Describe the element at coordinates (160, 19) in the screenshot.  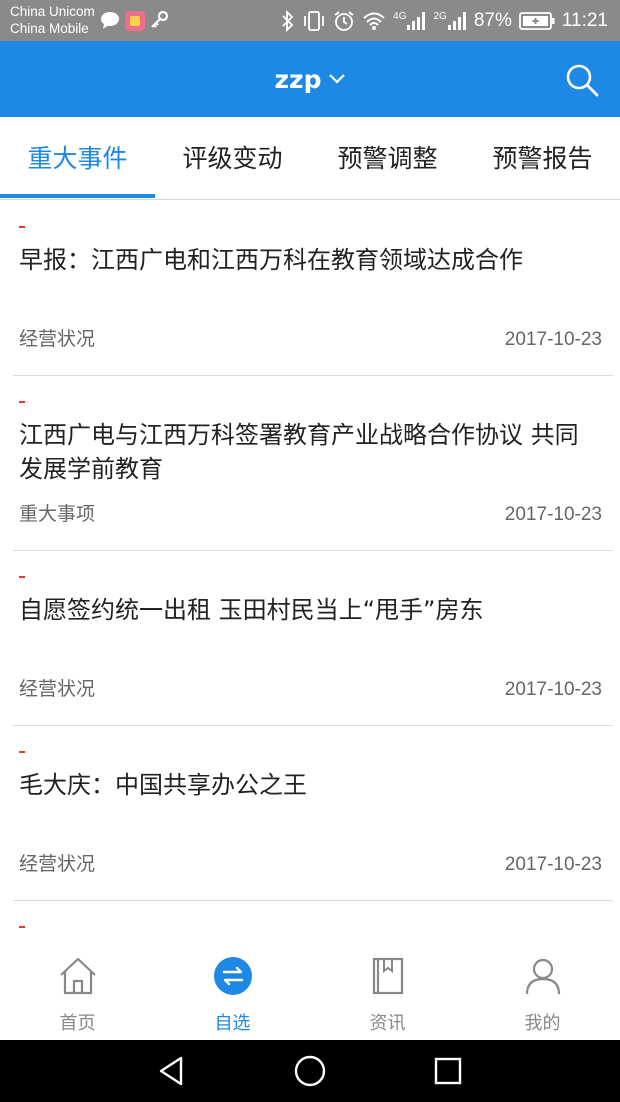
I see `key-icon` at that location.